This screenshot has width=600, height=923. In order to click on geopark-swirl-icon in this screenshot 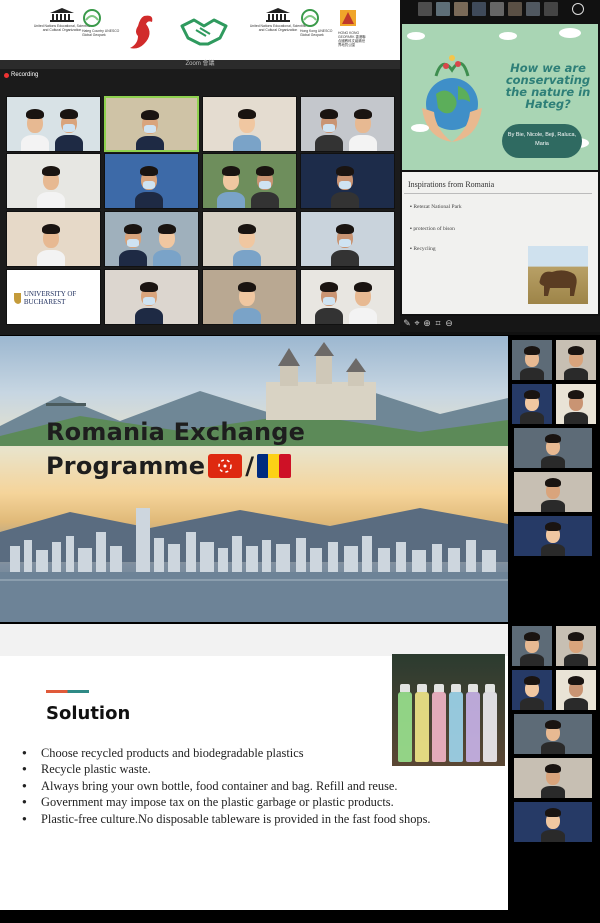, I will do `click(310, 18)`.